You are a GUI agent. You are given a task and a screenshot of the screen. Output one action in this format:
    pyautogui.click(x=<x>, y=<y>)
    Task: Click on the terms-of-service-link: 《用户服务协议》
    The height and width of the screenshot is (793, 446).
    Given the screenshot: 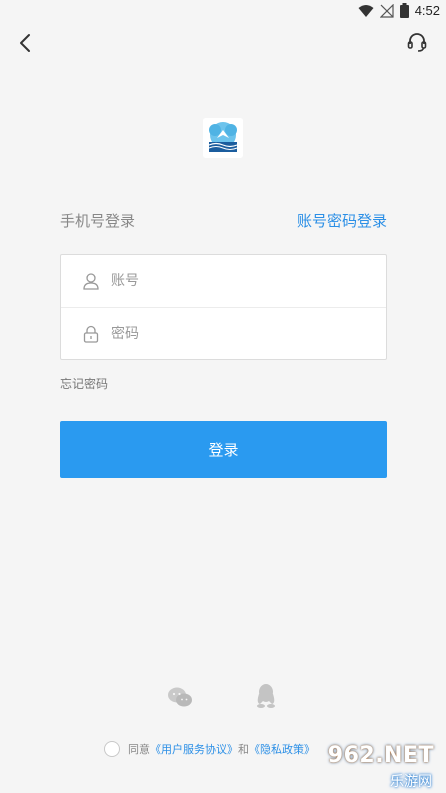 What is the action you would take?
    pyautogui.click(x=194, y=749)
    